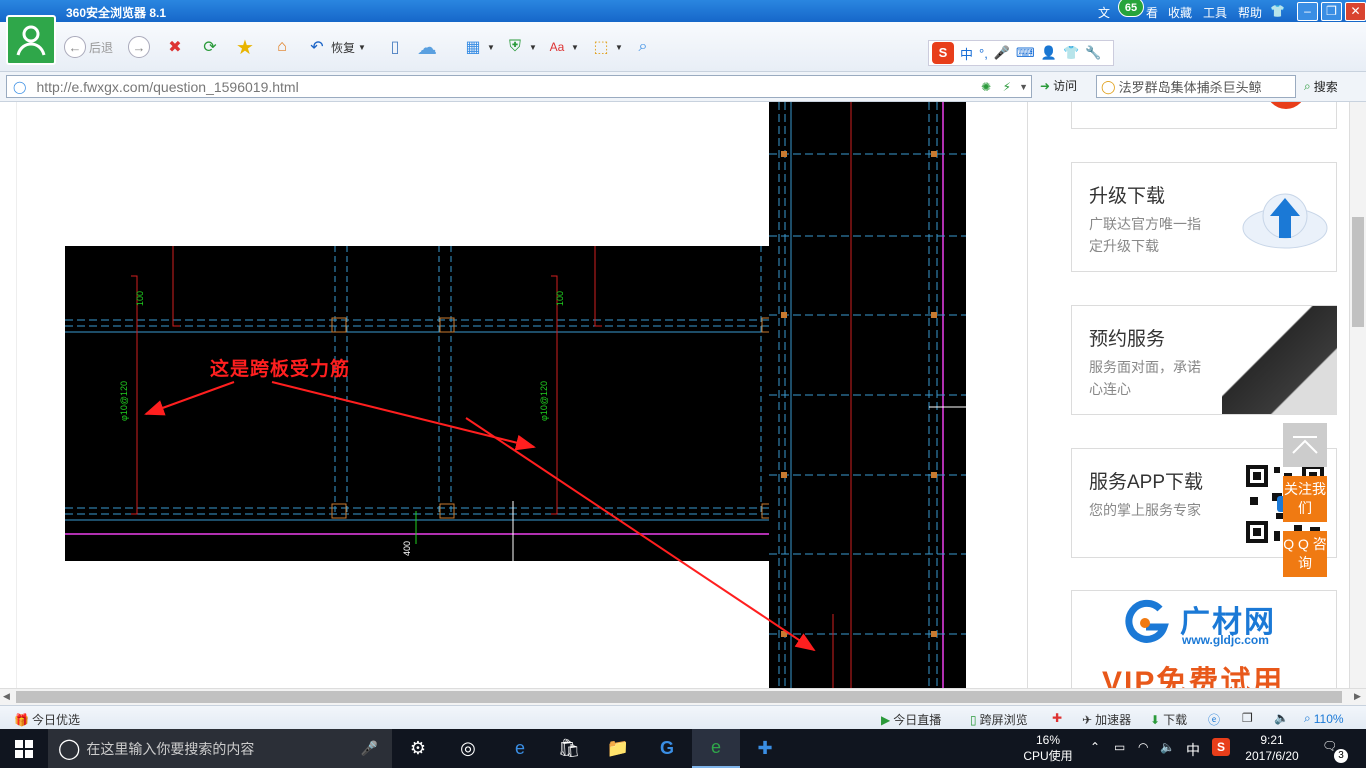  I want to click on edge-icon: e, so click(520, 748).